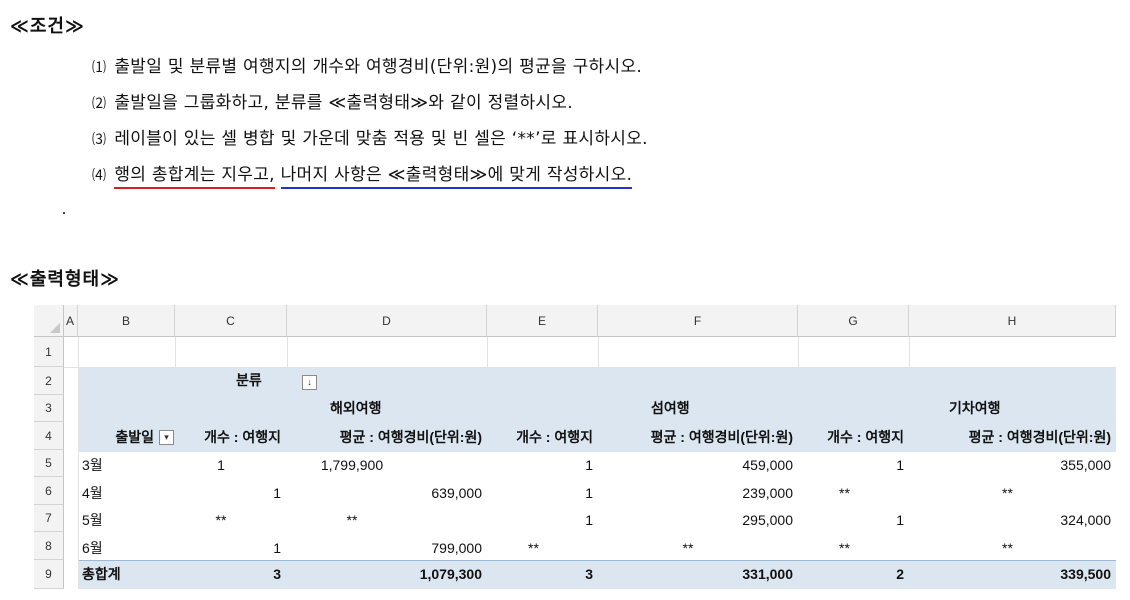 The height and width of the screenshot is (600, 1130). What do you see at coordinates (49, 546) in the screenshot?
I see `row-header-8: 8` at bounding box center [49, 546].